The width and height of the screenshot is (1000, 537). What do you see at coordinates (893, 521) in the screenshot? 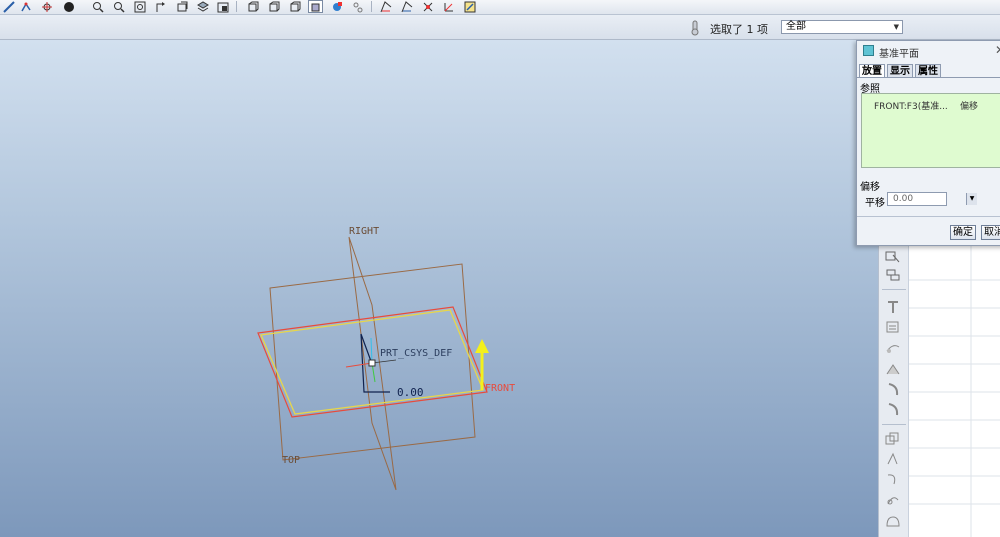
I see `shell-icon` at bounding box center [893, 521].